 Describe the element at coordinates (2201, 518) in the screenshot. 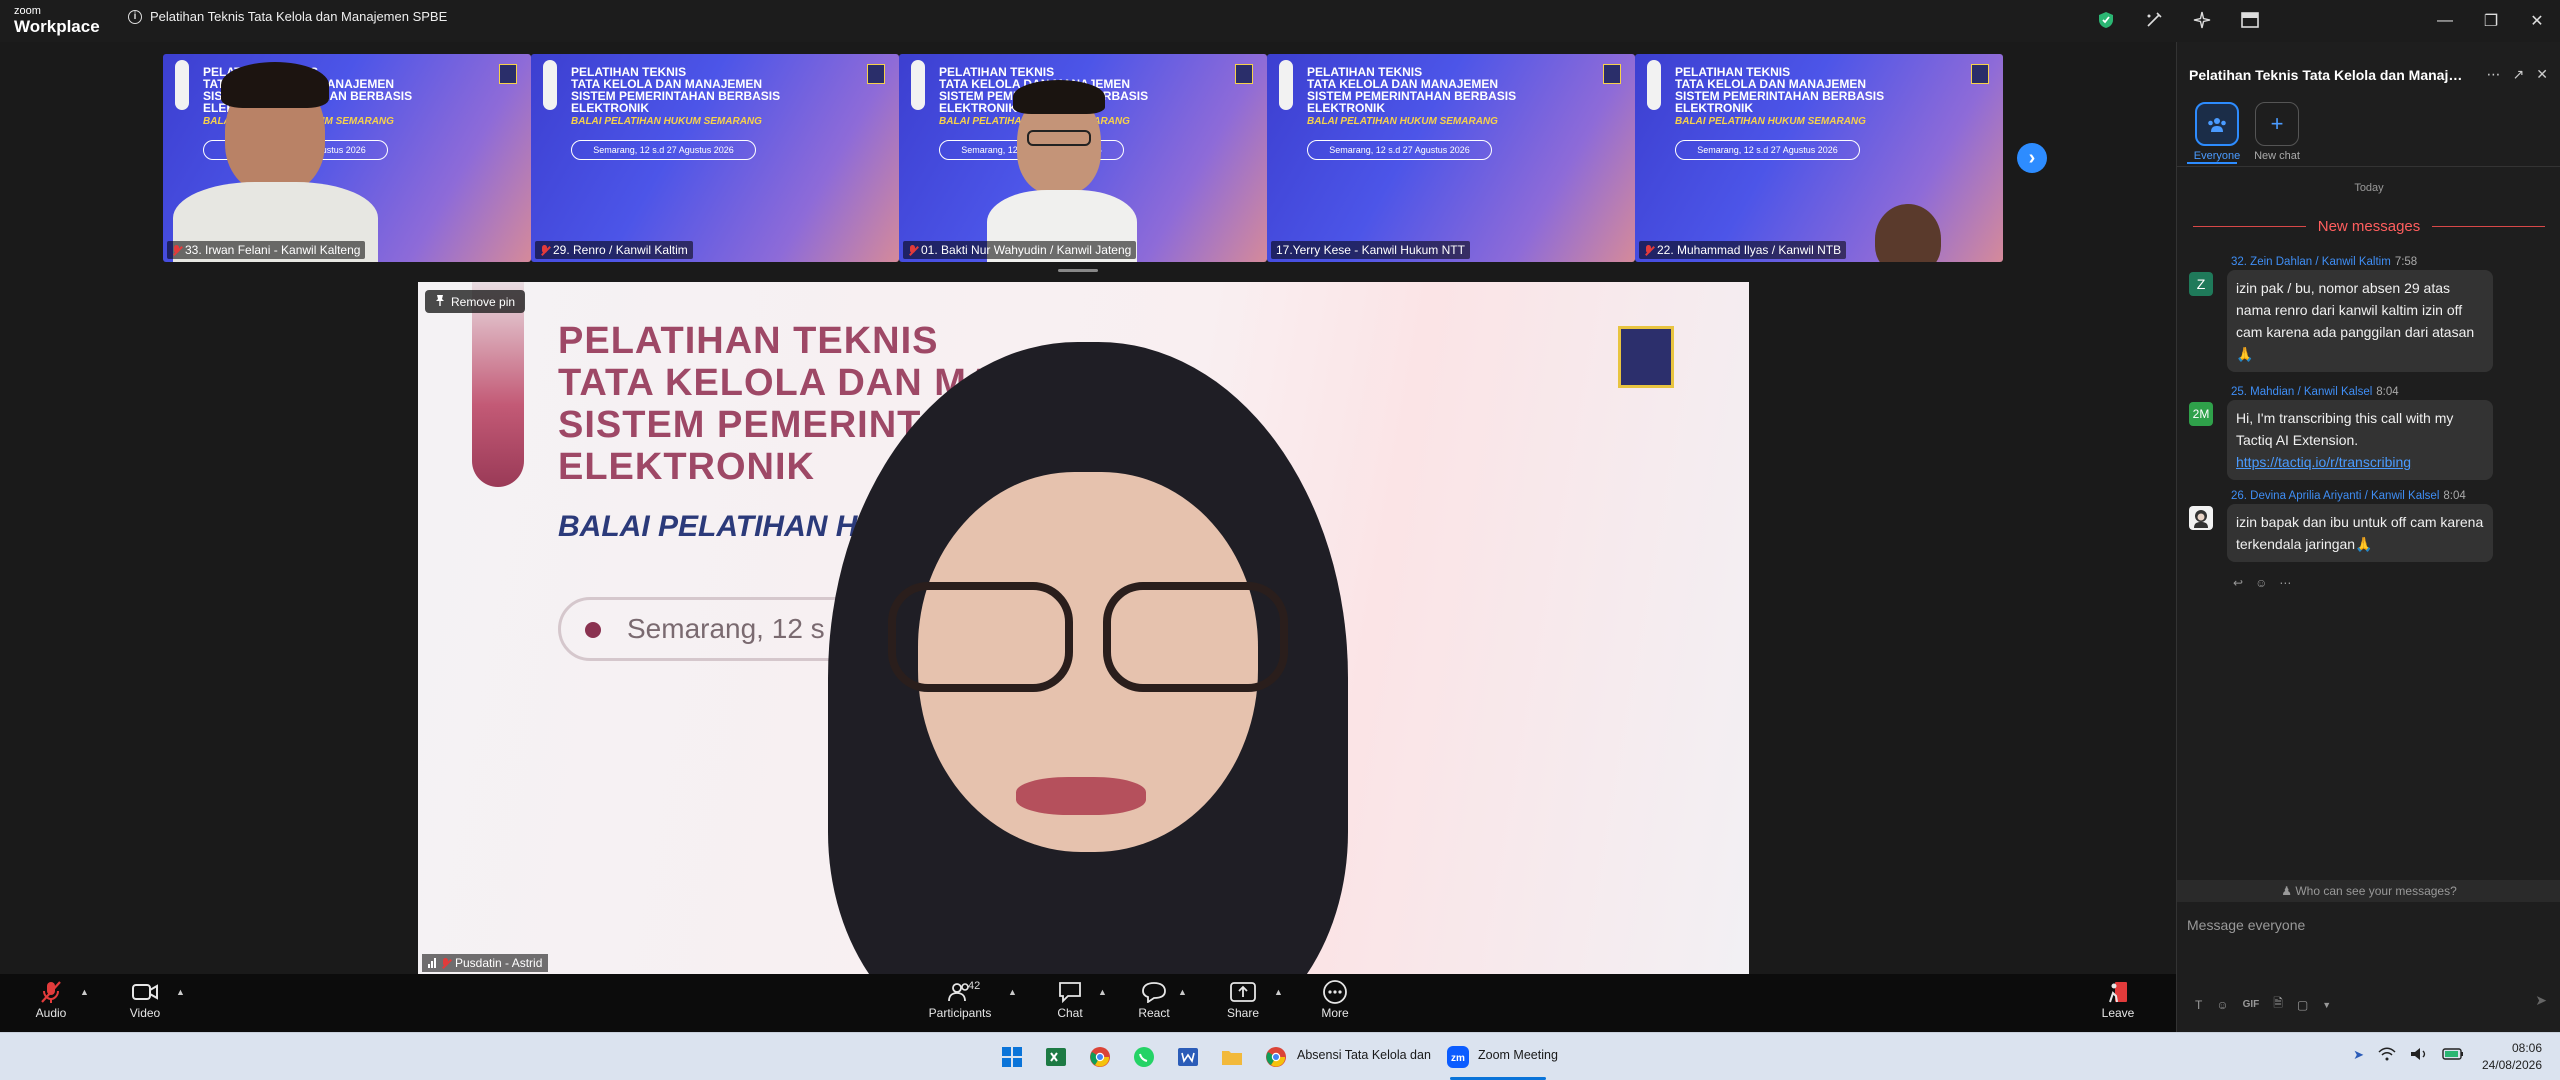

I see `avatar` at that location.